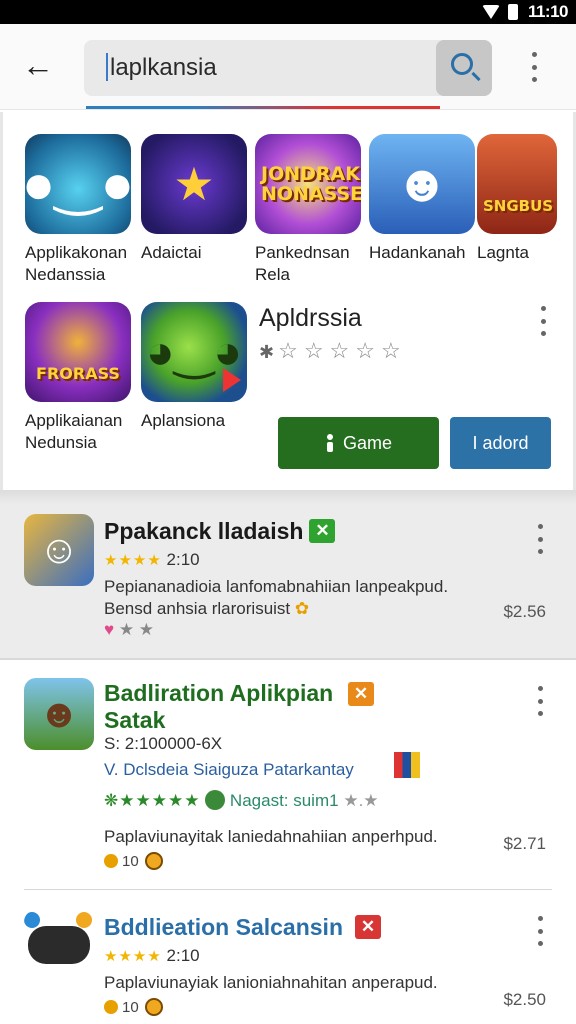 The image size is (576, 1024). Describe the element at coordinates (171, 252) in the screenshot. I see `app-label: Adaictai` at that location.